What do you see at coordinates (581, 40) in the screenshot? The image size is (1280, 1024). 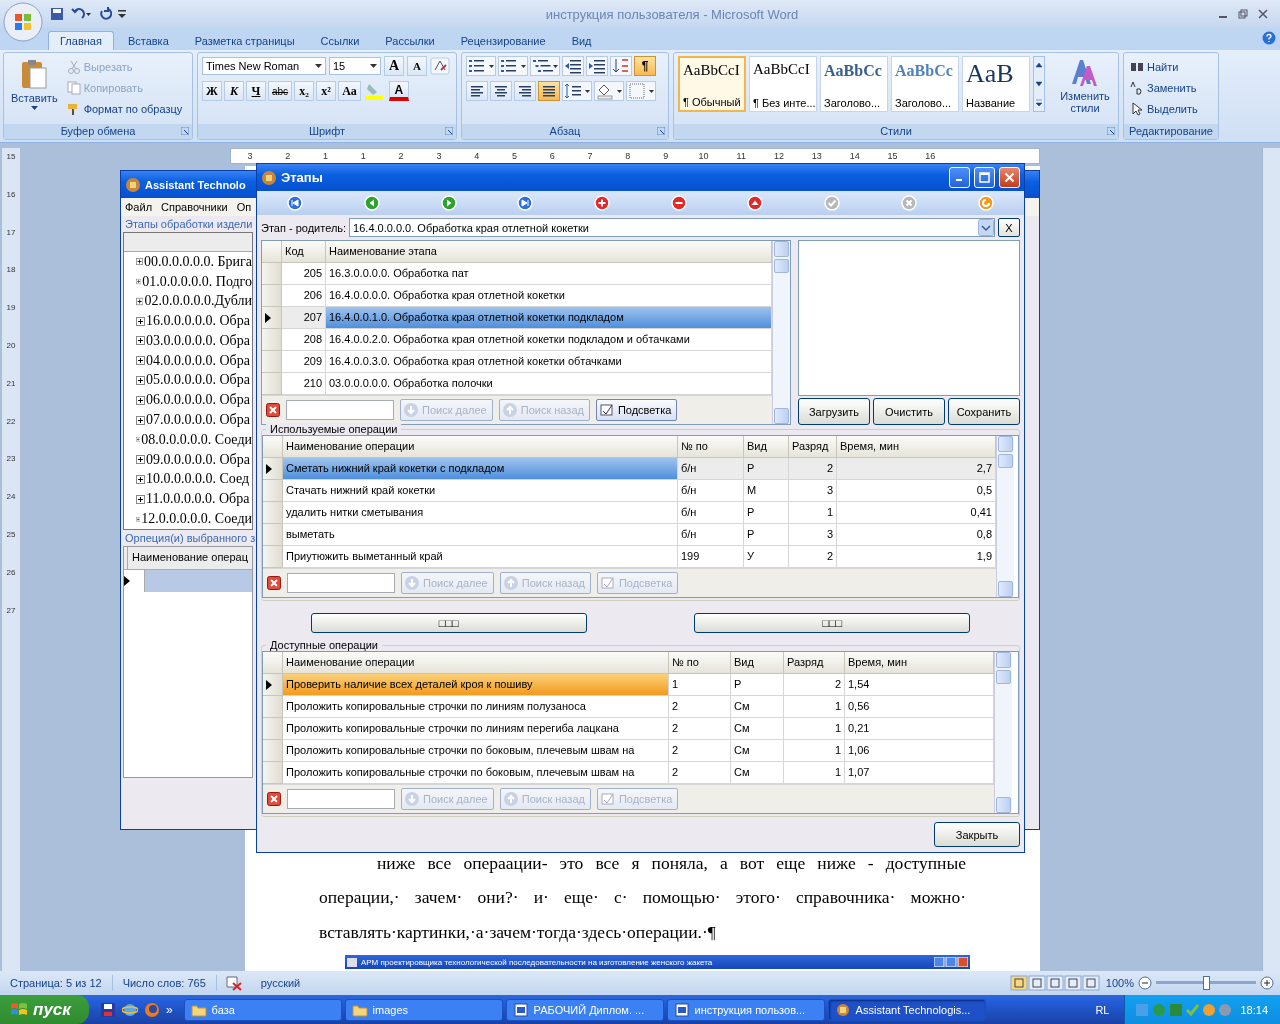 I see `ribbon-tab: Вид` at bounding box center [581, 40].